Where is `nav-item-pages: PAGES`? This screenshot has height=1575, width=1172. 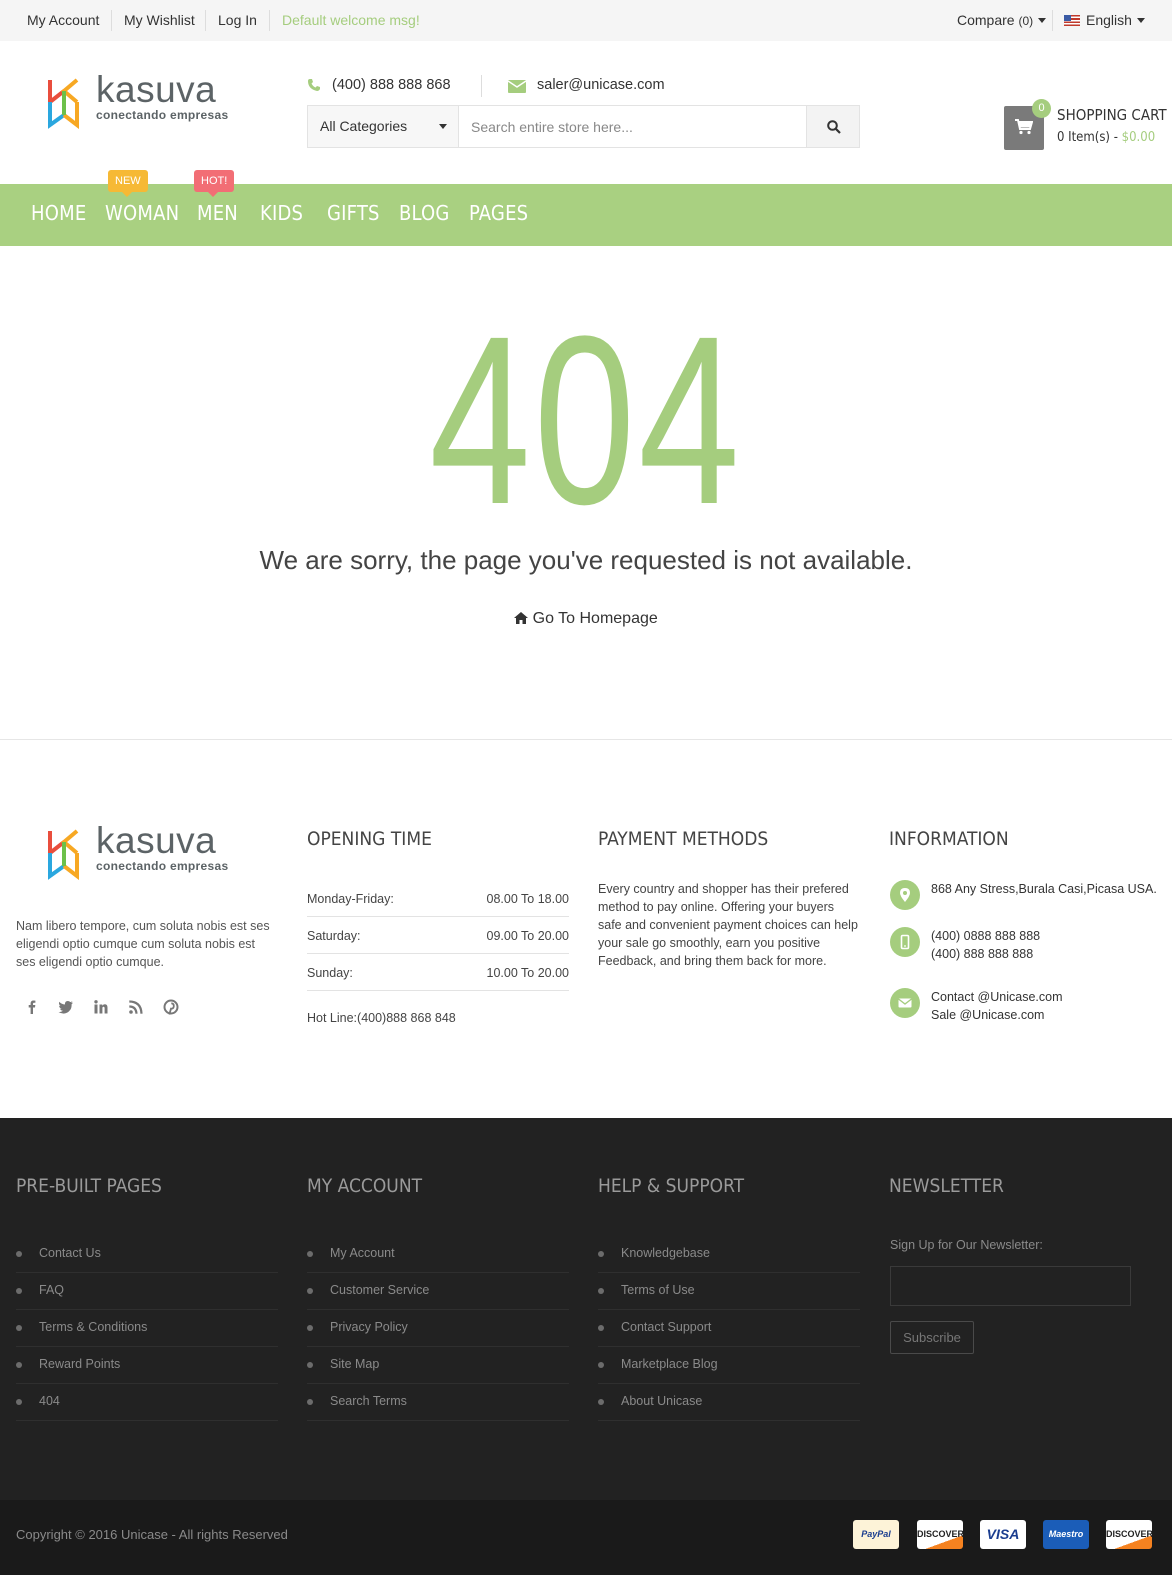 nav-item-pages: PAGES is located at coordinates (498, 213).